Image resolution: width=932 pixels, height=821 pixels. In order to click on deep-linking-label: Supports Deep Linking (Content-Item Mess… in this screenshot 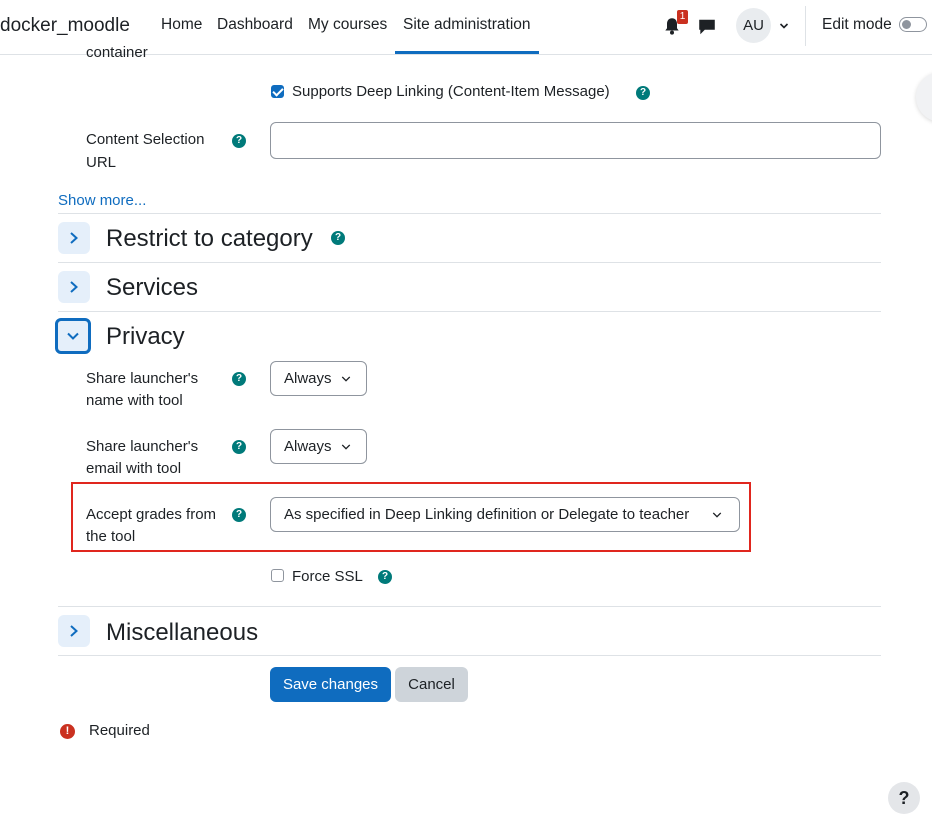, I will do `click(451, 91)`.